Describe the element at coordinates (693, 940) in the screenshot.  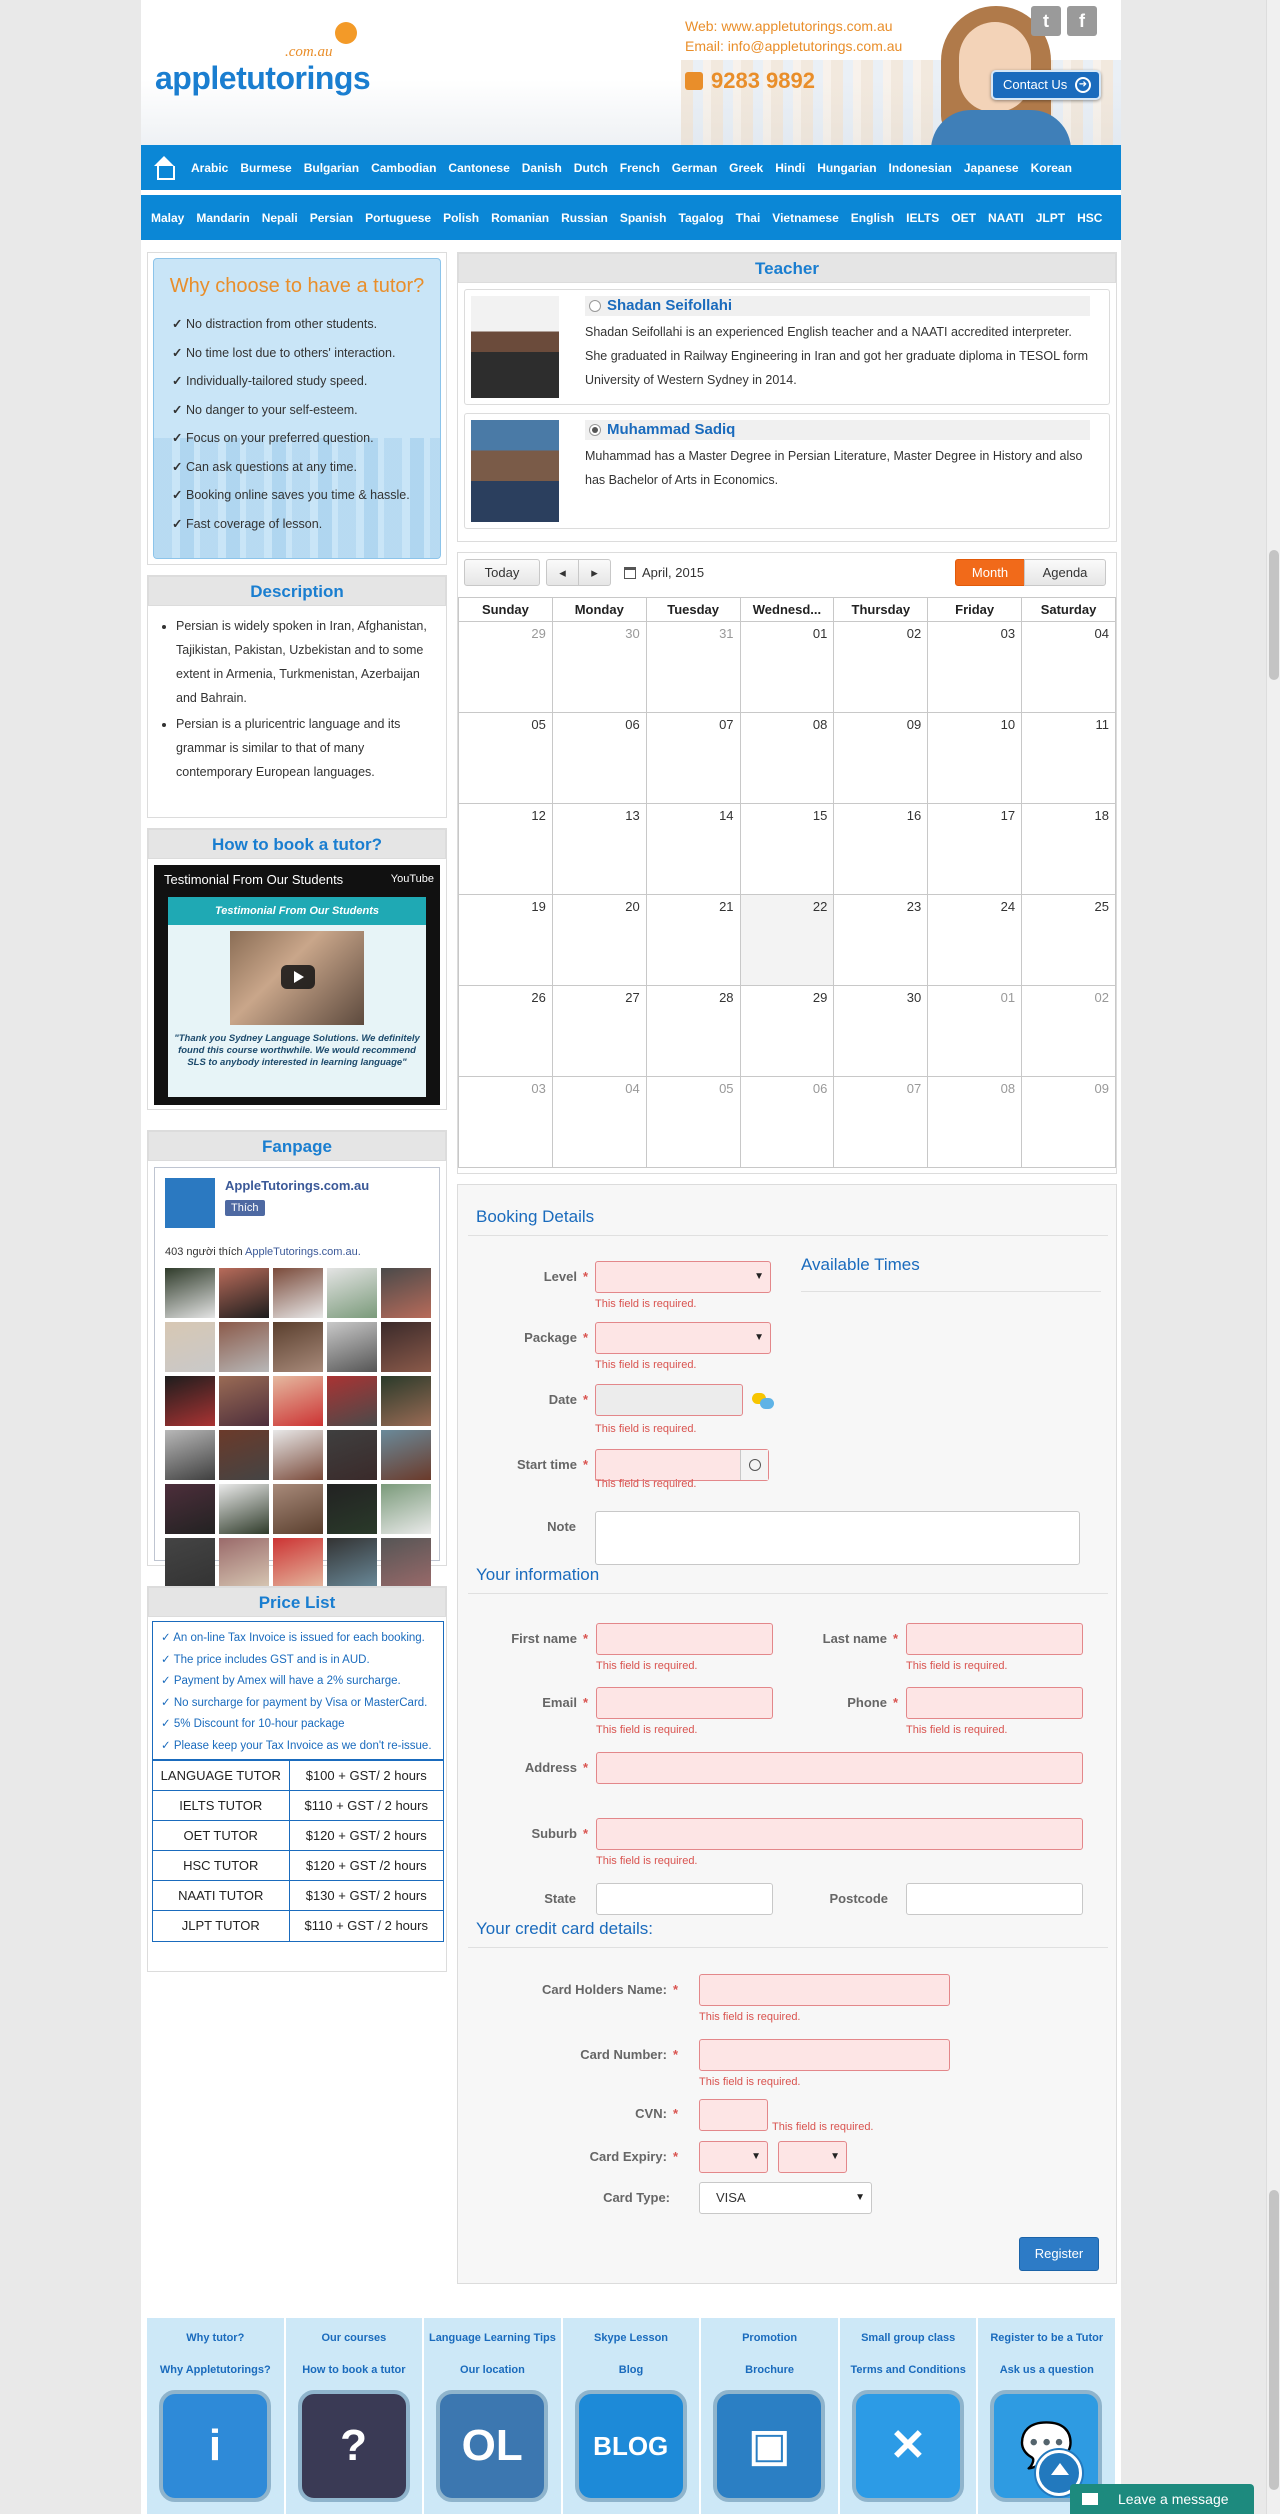
I see `calendar-day-cell: 21` at that location.